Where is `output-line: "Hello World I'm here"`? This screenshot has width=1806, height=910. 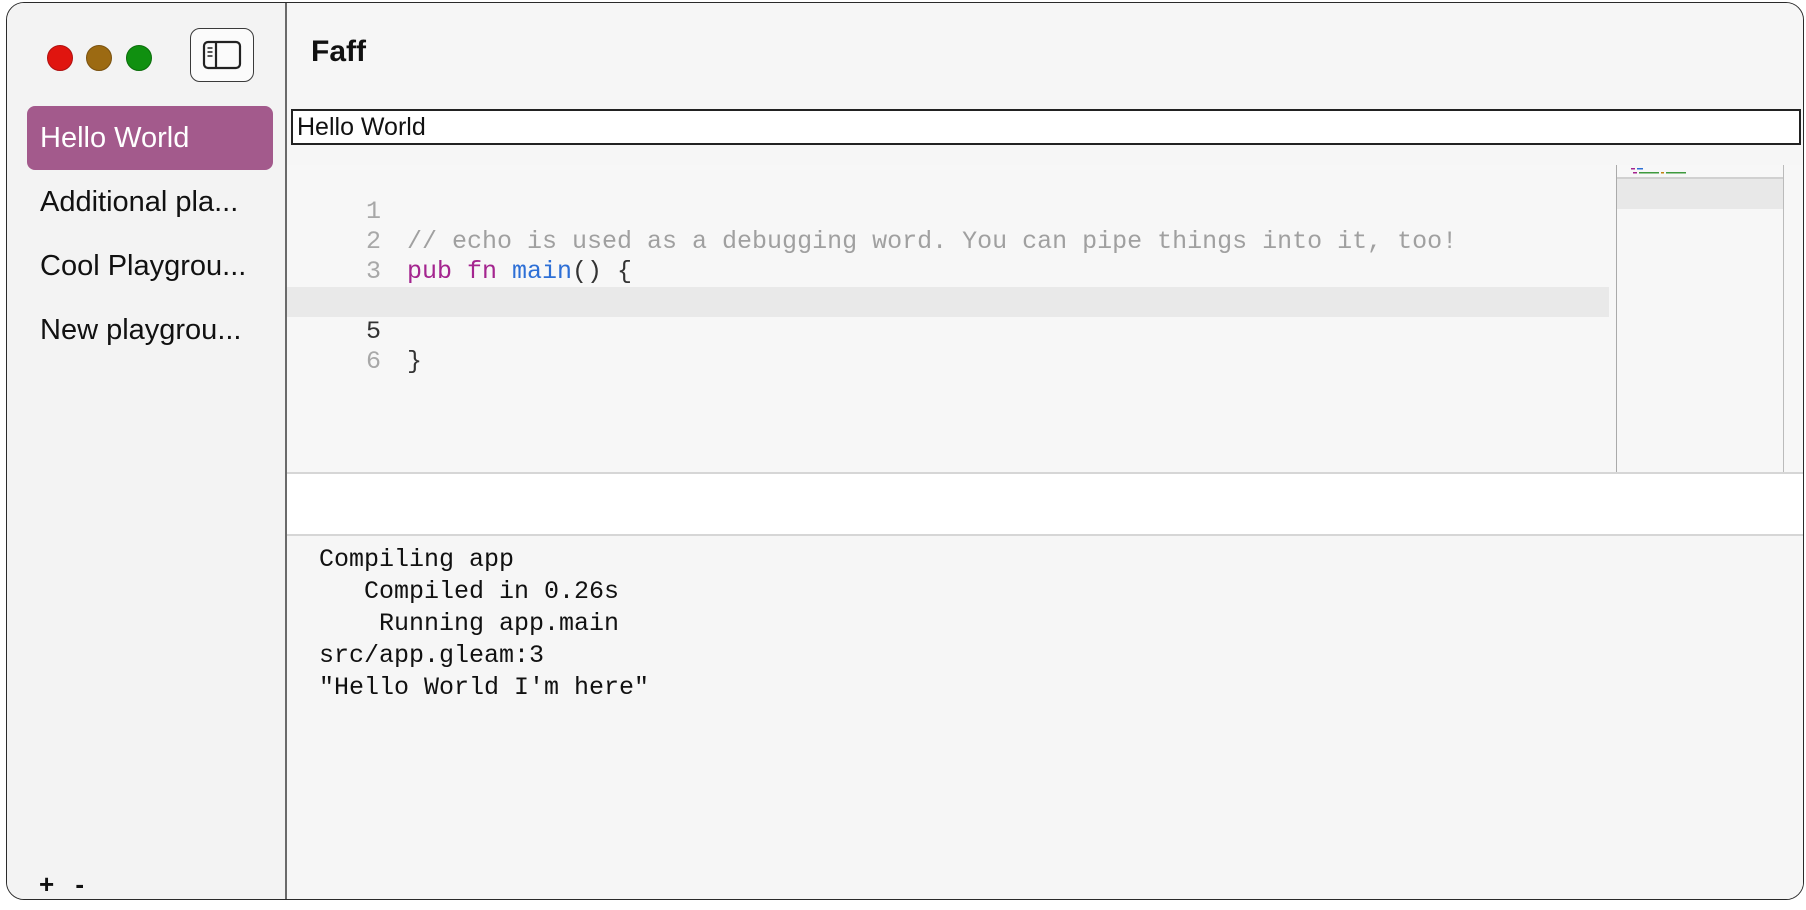
output-line: "Hello World I'm here" is located at coordinates (484, 687).